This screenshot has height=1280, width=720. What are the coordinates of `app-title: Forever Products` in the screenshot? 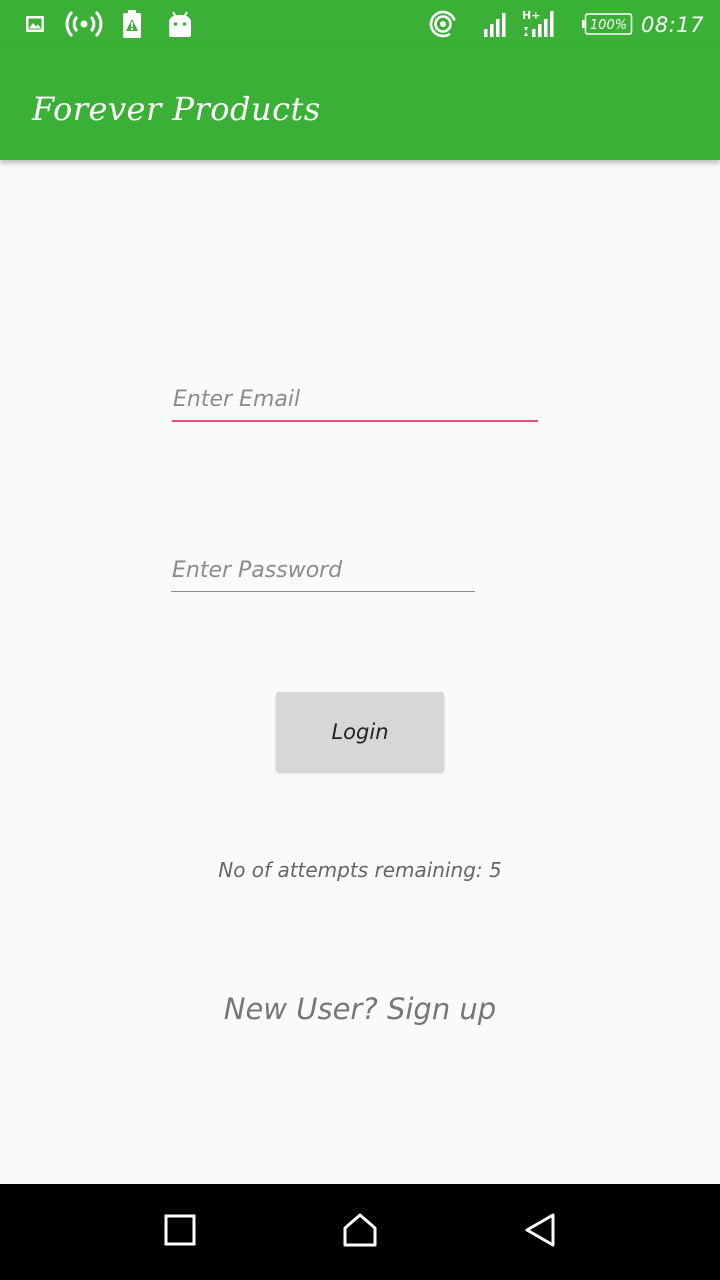 It's located at (176, 109).